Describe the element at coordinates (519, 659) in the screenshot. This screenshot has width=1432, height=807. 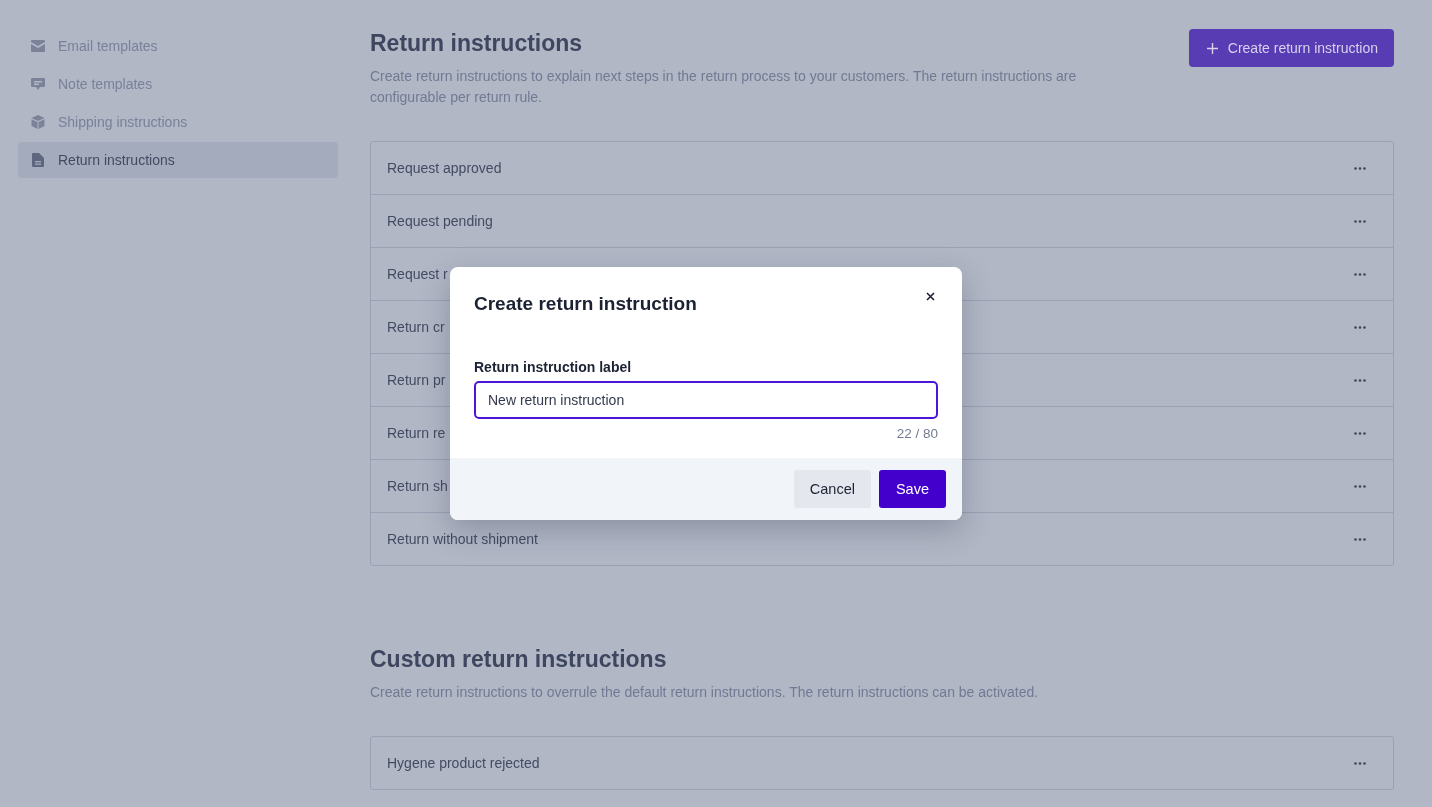
I see `section-title: Custom return instructions` at that location.